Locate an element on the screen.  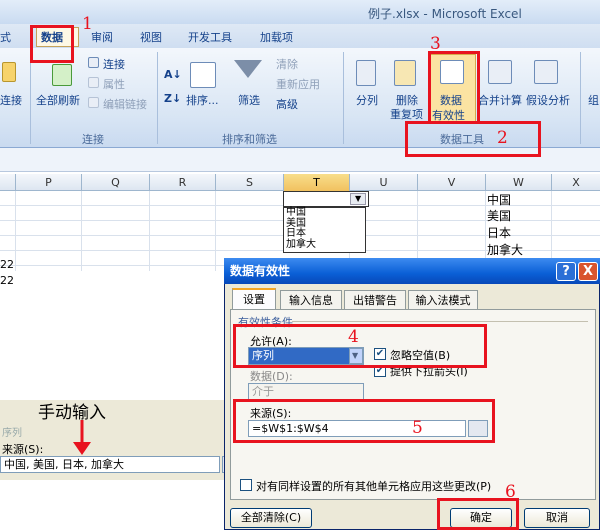
annotation-number-1: 1 is located at coordinates (87, 24).